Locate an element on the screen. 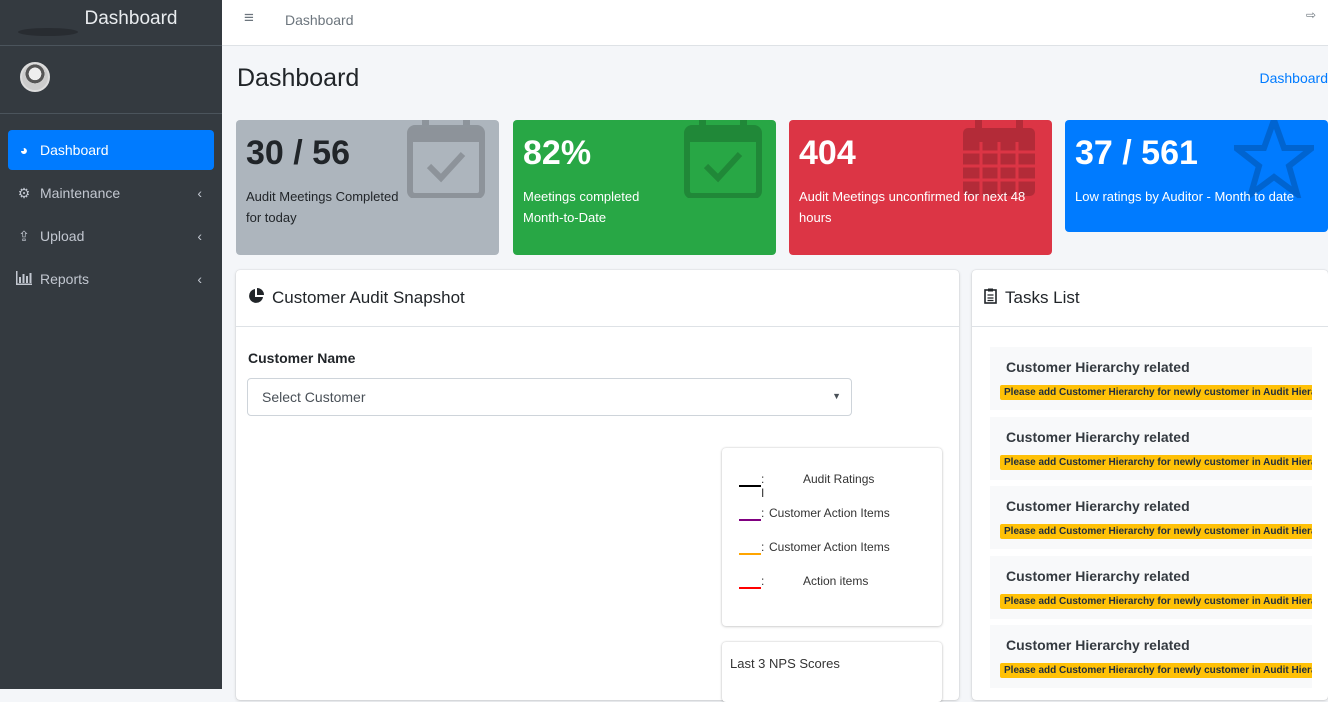  stat-label: Audit Meetings Completed for today is located at coordinates (326, 207).